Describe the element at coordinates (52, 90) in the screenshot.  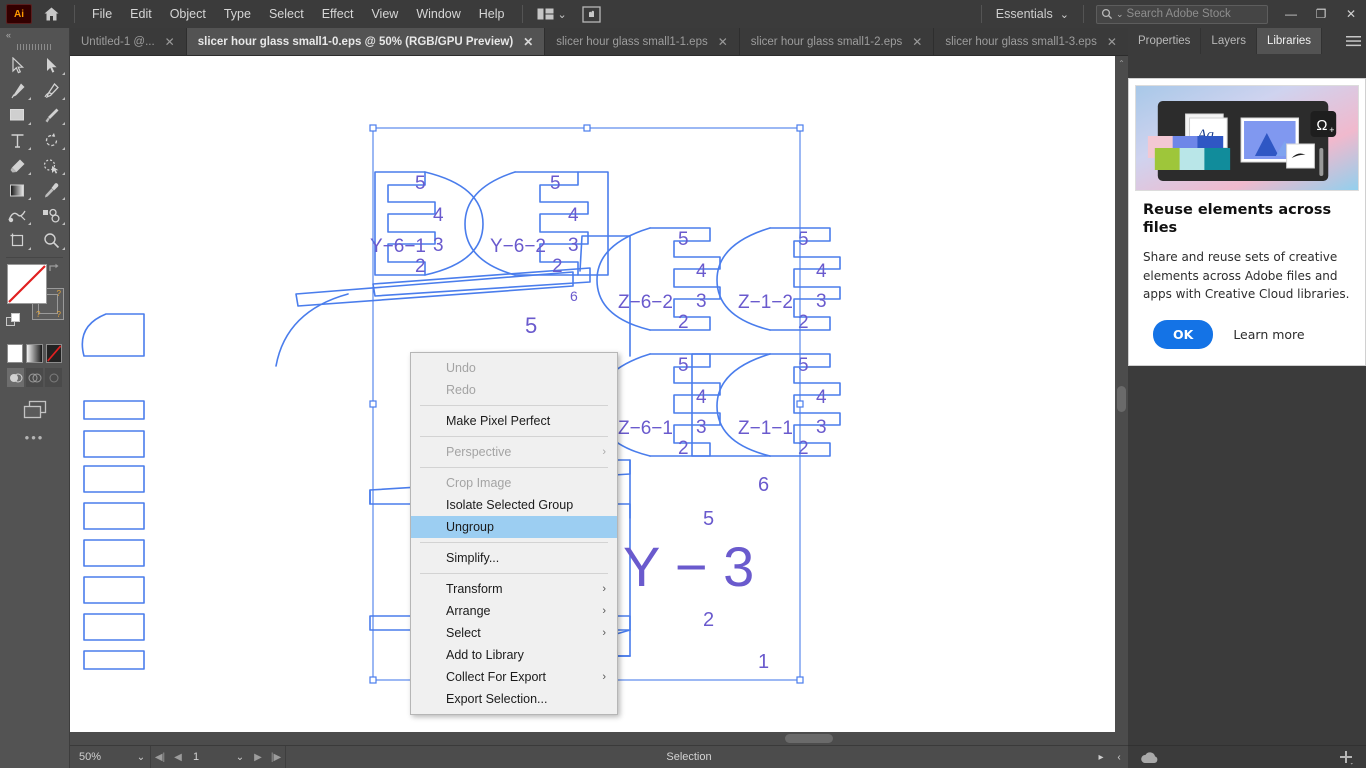
I see `curvature-tool` at that location.